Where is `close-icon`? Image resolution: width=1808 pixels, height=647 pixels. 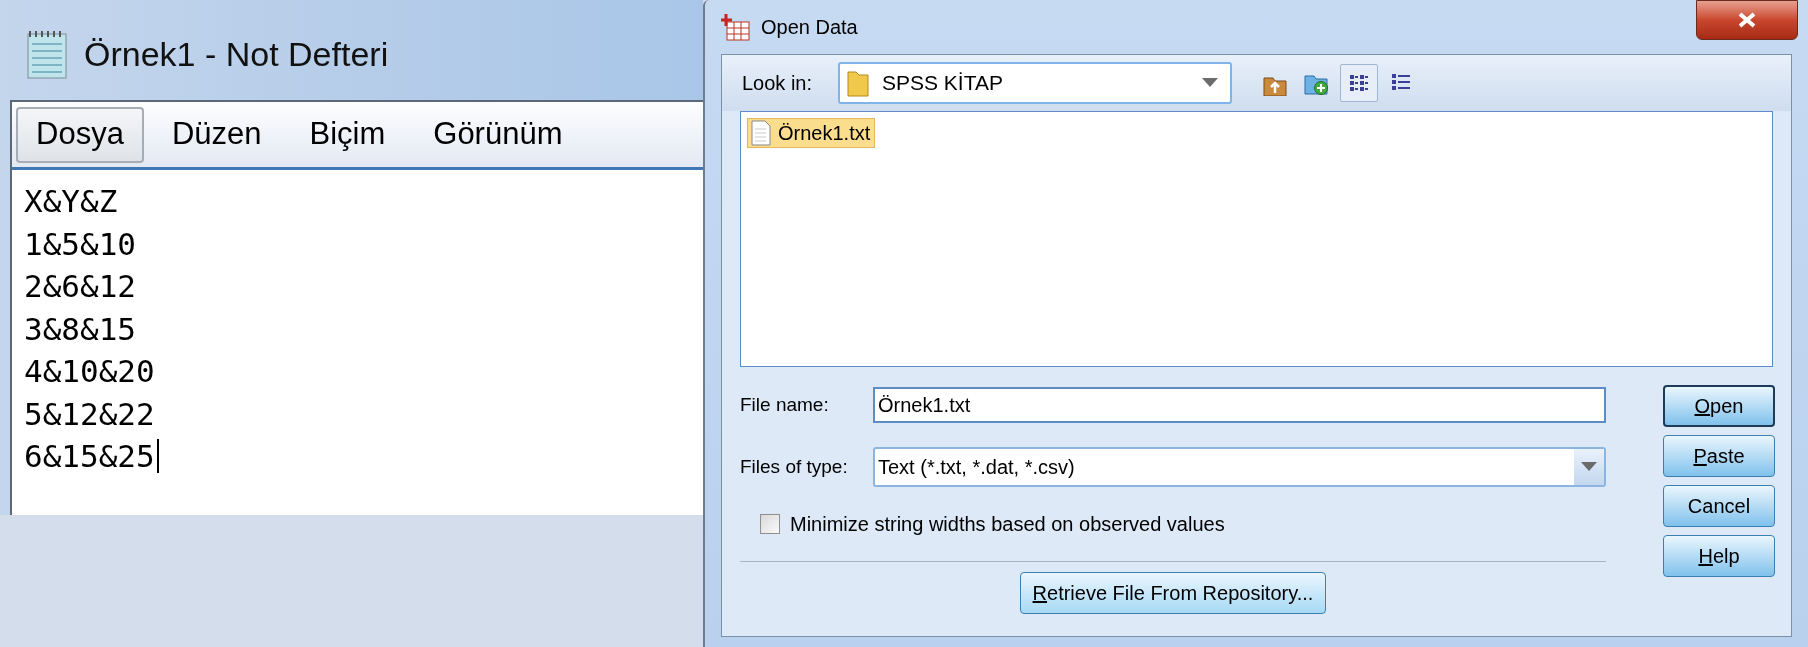 close-icon is located at coordinates (1747, 20).